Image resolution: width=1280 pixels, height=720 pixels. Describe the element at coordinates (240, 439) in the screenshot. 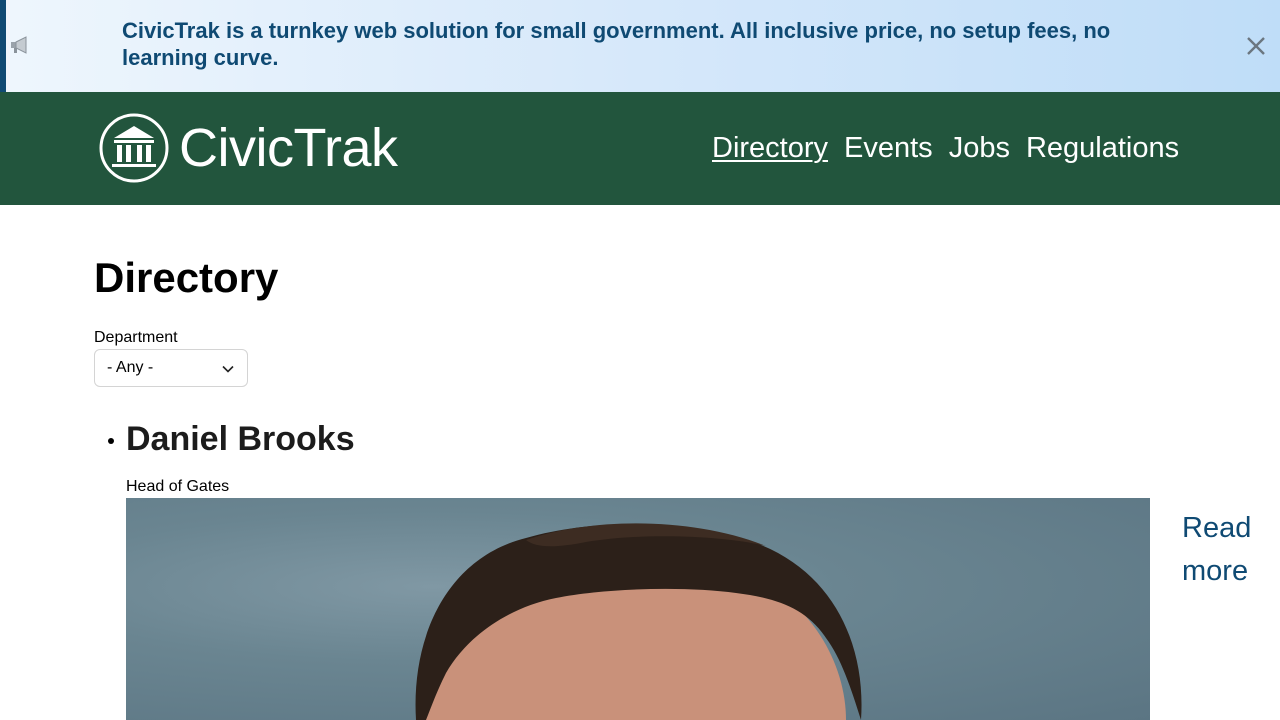

I see `person-name: Daniel Brooks` at that location.